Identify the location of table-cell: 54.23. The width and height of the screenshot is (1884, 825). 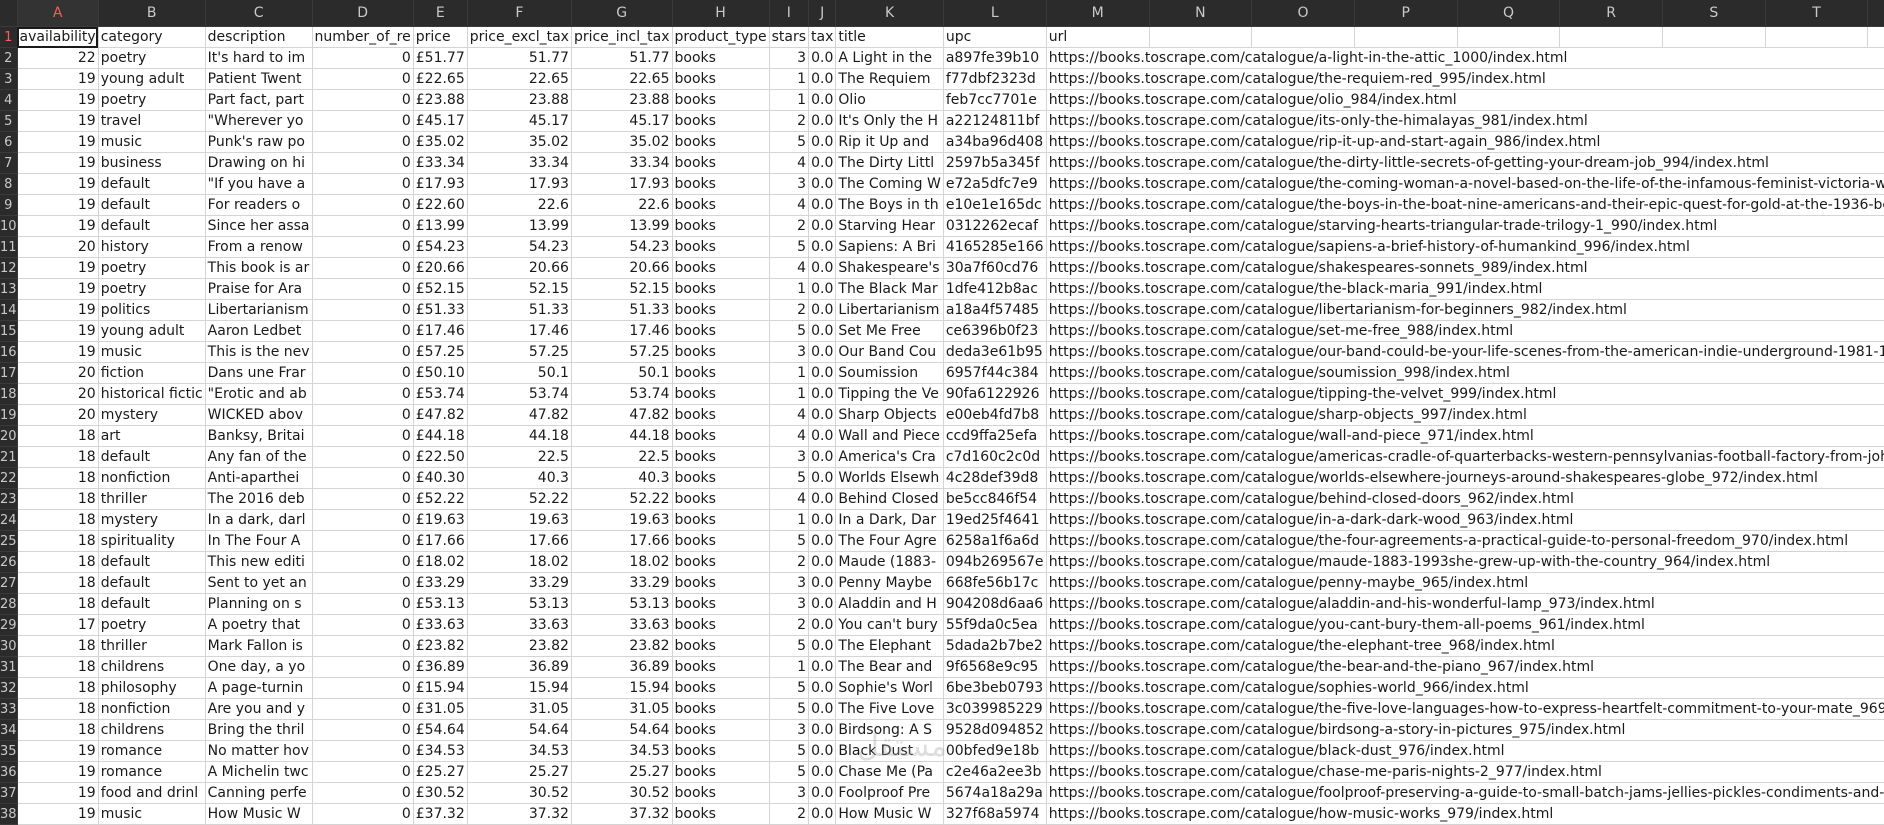
(622, 247).